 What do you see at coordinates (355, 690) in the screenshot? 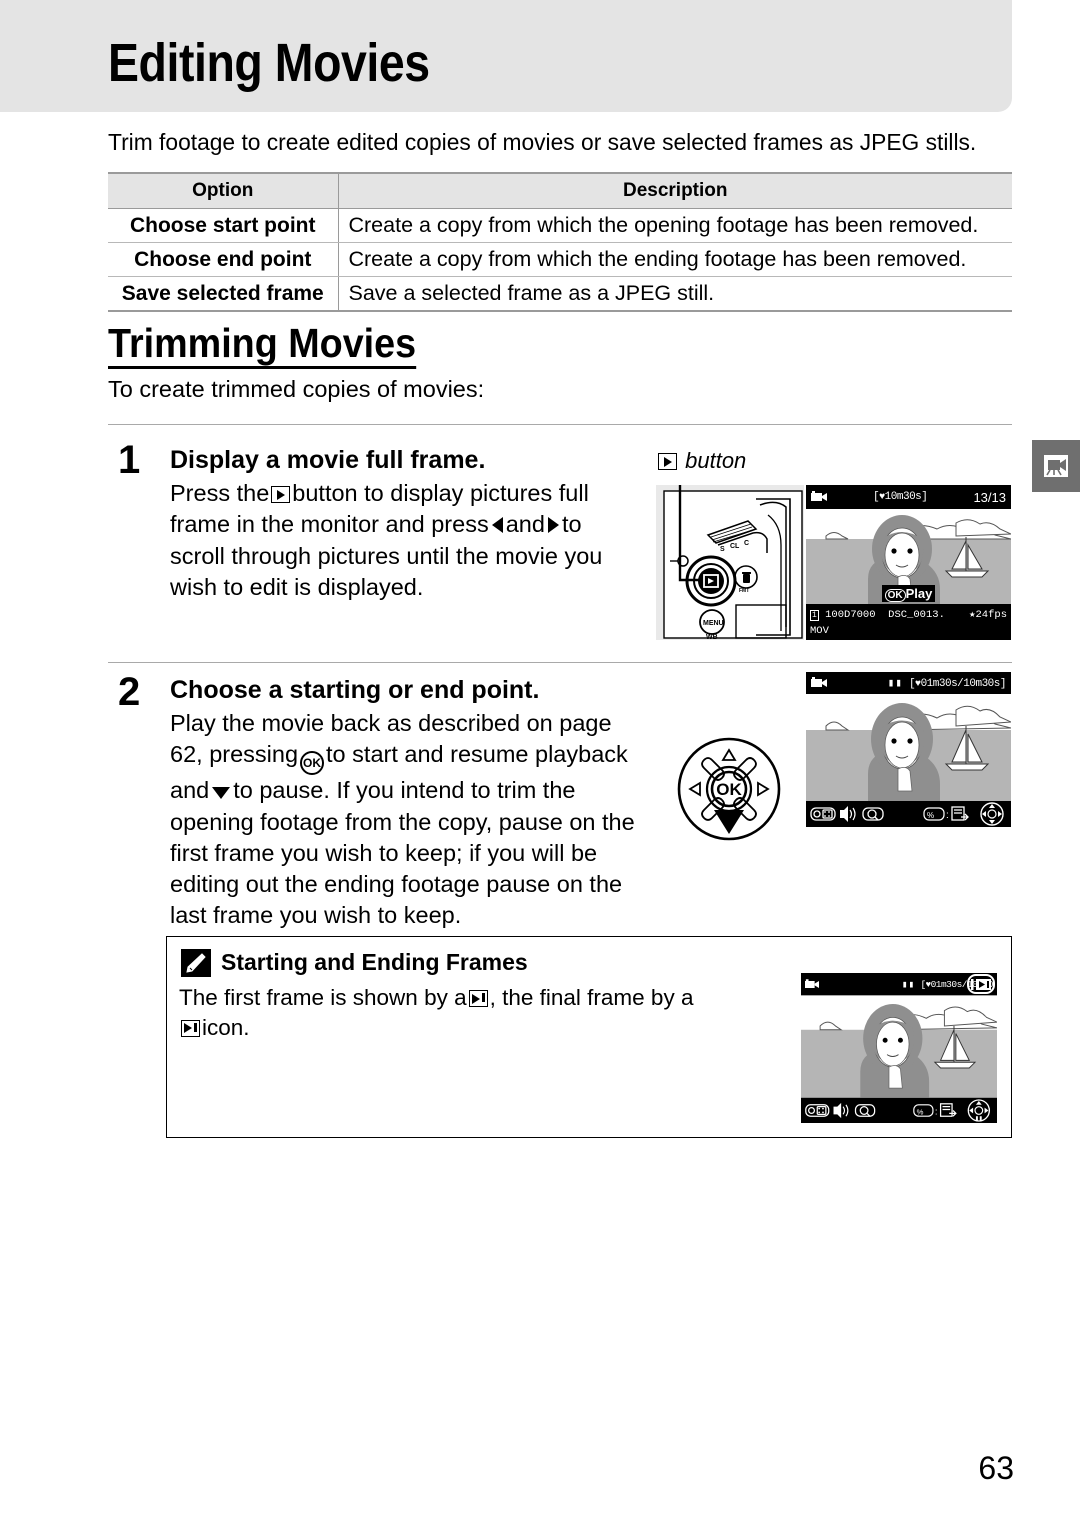
I see `step-2-title: Choose a starting or end point.` at bounding box center [355, 690].